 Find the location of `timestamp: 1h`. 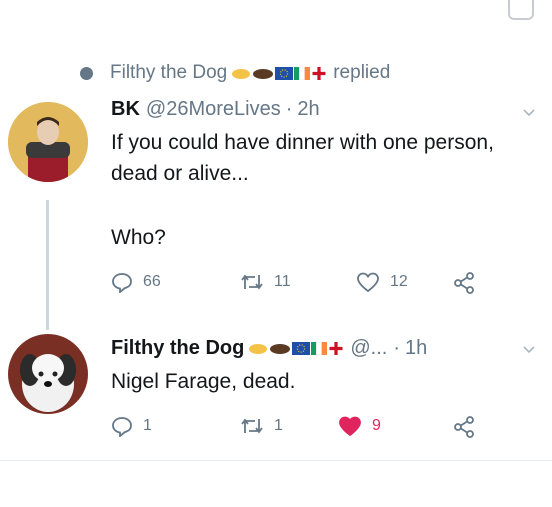

timestamp: 1h is located at coordinates (416, 348).